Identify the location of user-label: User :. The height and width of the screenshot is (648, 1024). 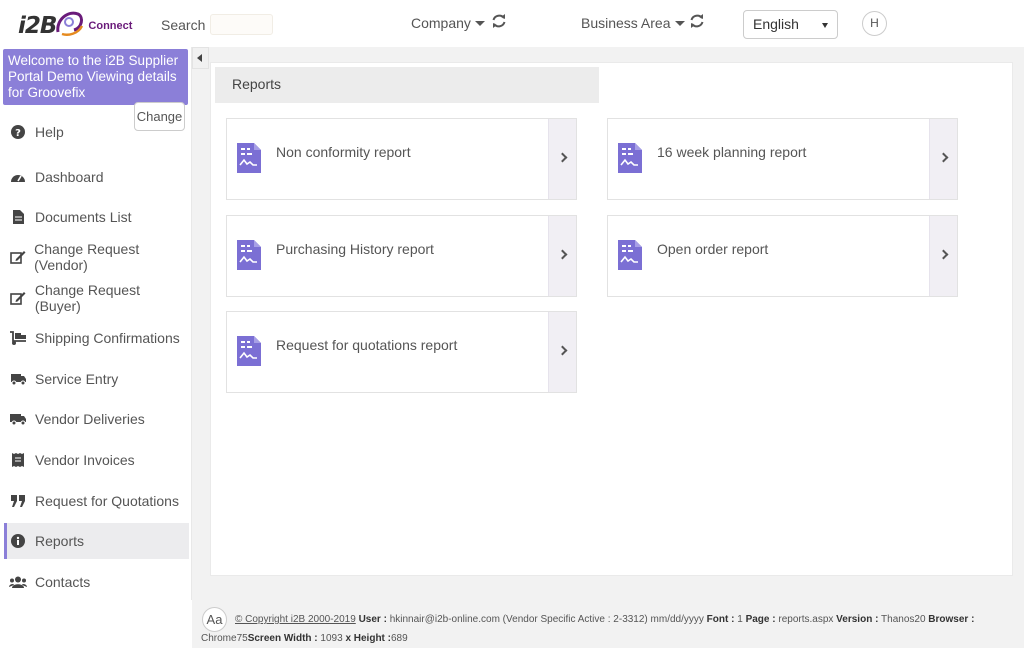
(372, 619).